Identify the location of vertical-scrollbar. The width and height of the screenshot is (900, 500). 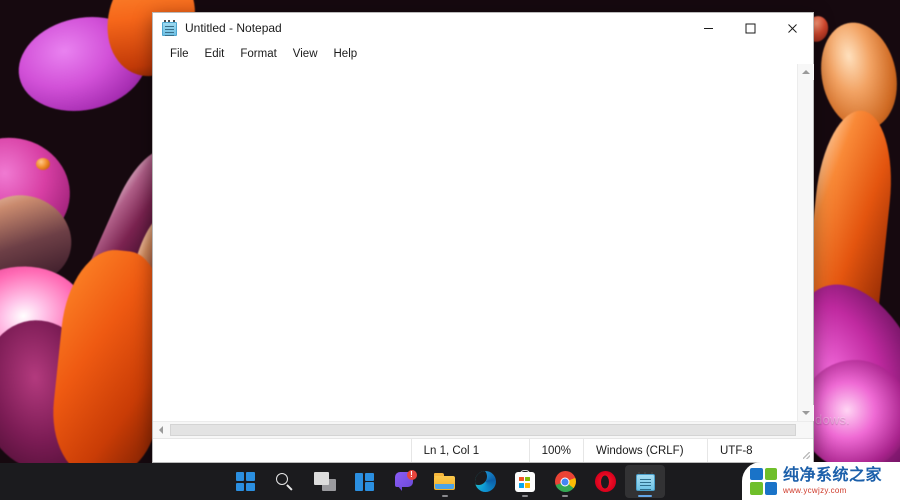
(805, 242).